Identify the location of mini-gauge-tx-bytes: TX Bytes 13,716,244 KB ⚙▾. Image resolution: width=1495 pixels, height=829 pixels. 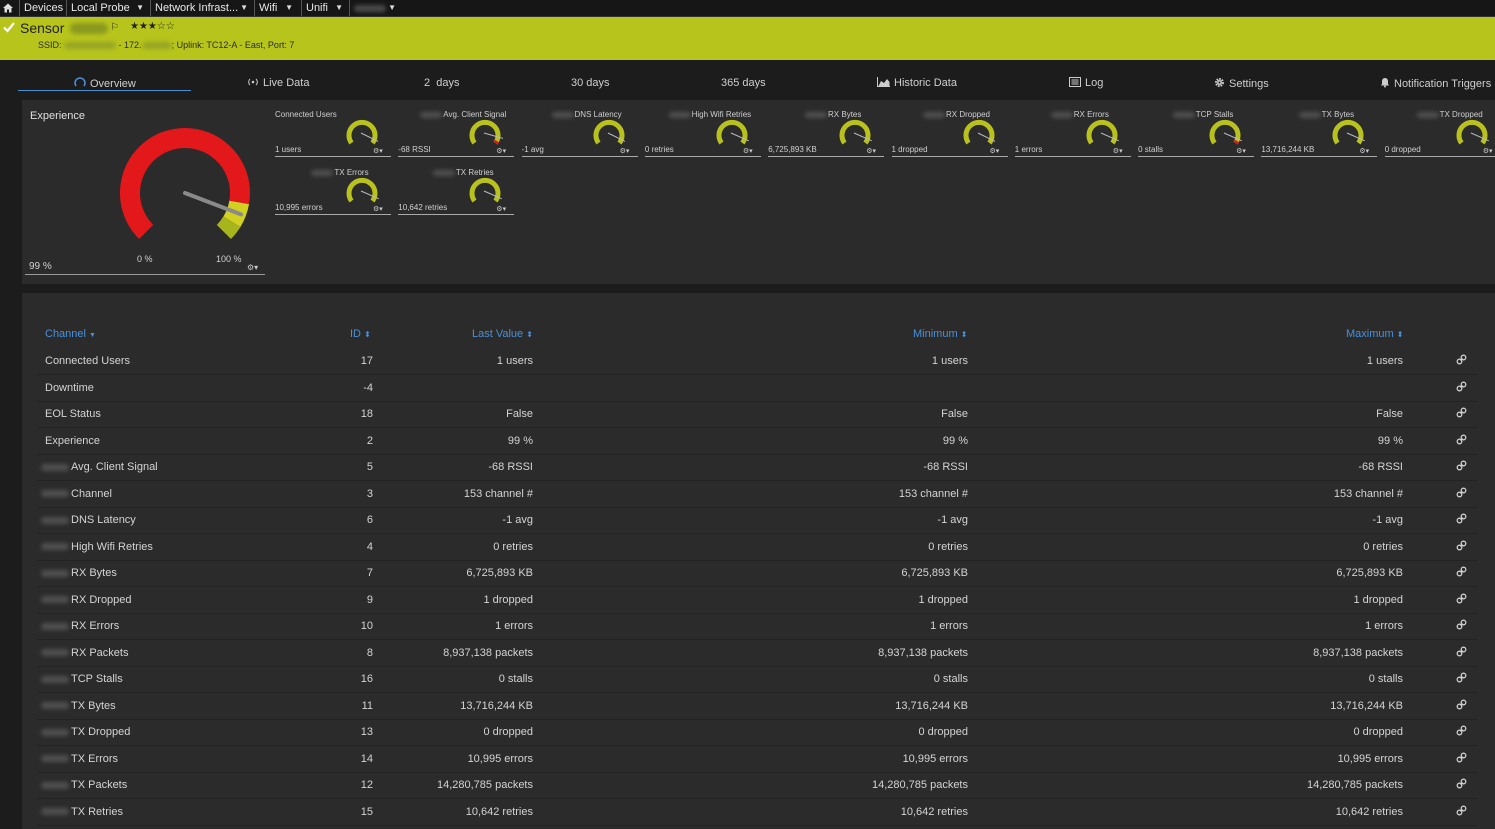
(1319, 136).